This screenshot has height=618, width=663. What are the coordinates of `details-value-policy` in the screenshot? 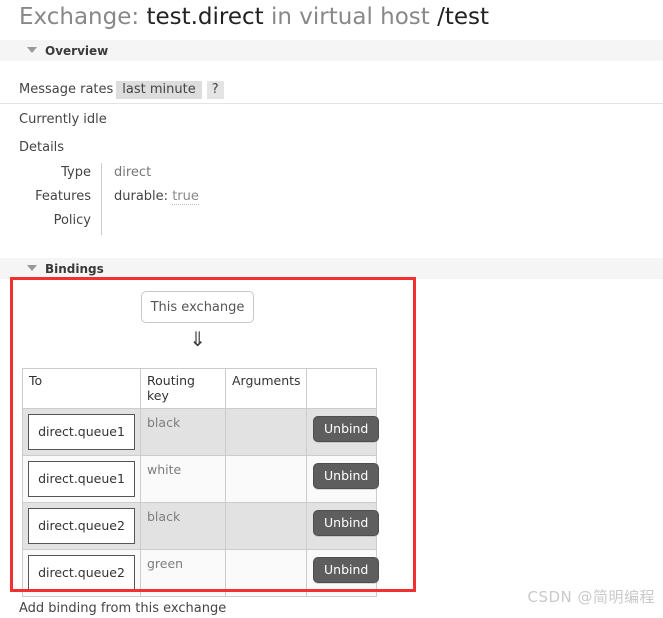 It's located at (217, 223).